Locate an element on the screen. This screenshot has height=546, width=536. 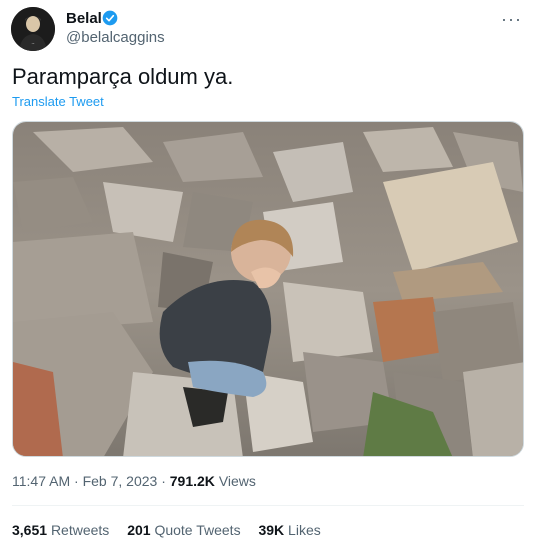
quotes-count: 201 is located at coordinates (139, 530).